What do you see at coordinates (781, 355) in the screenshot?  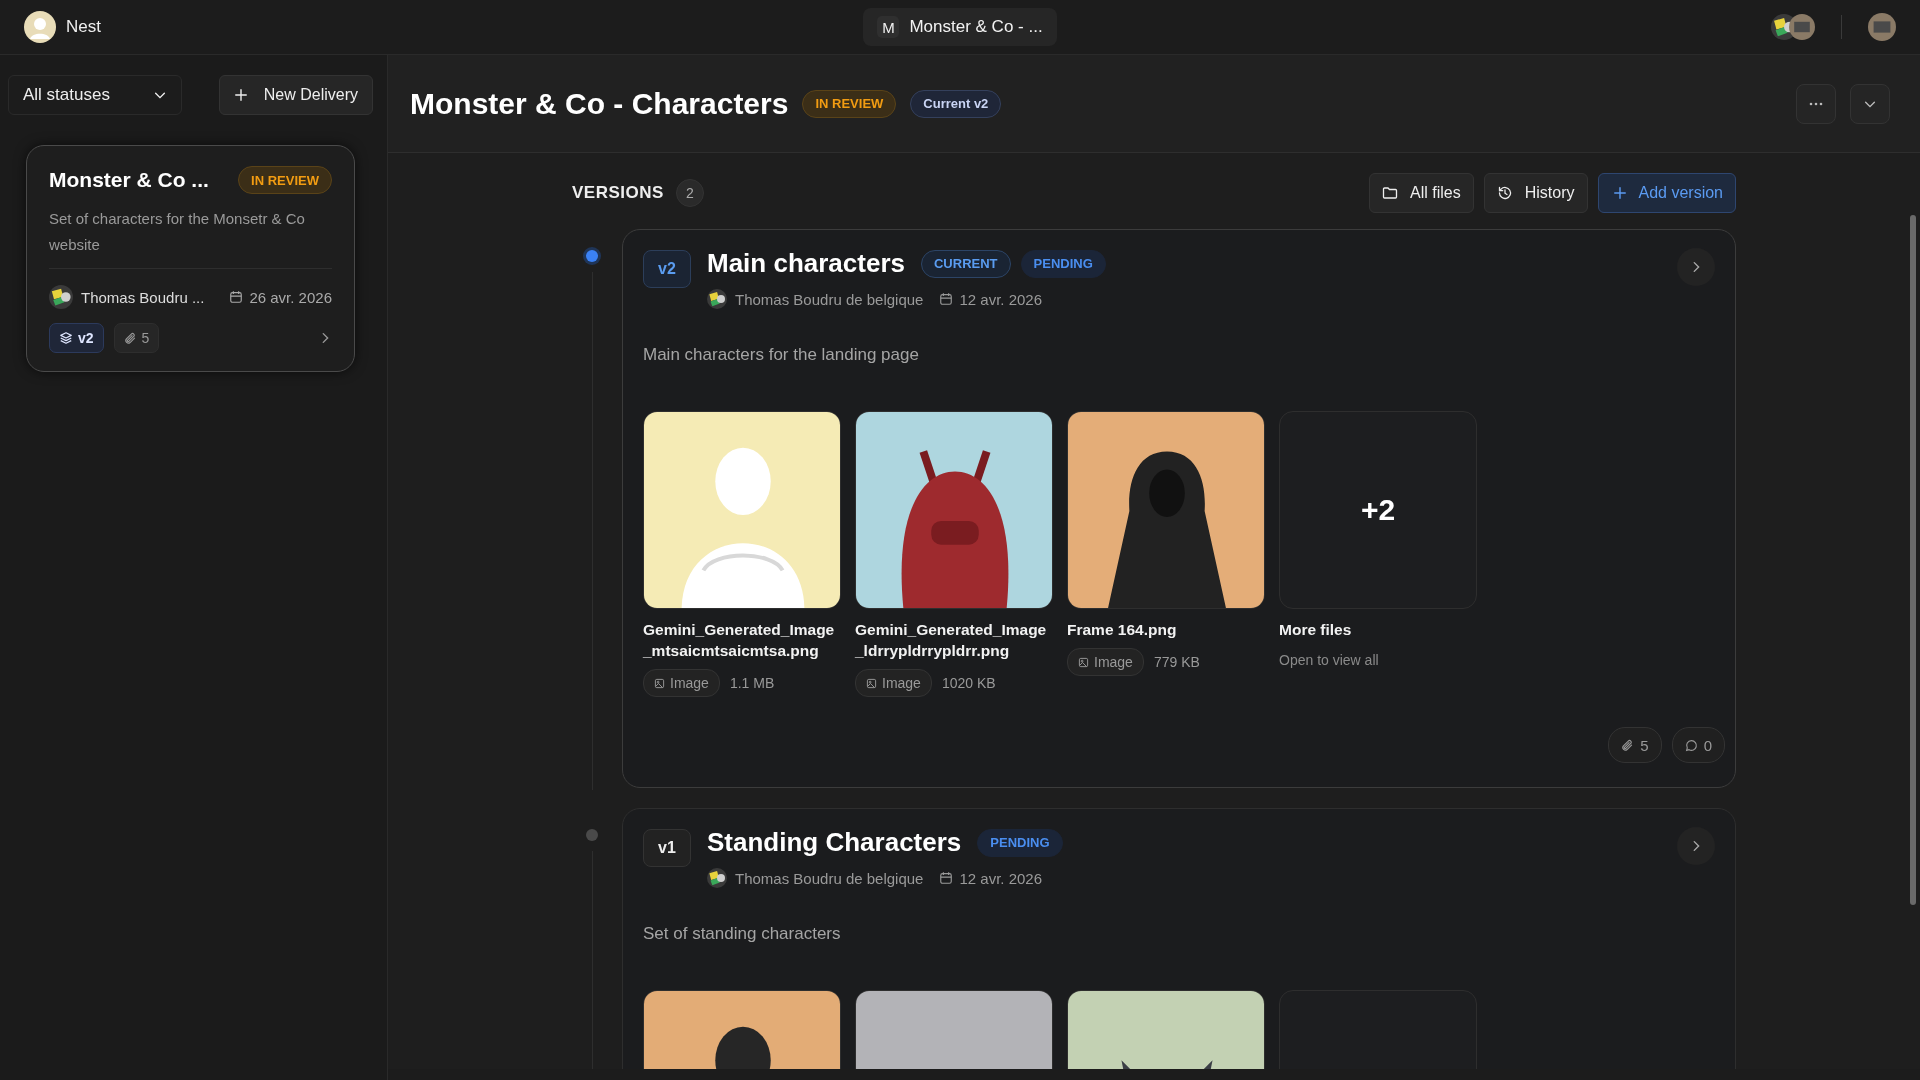 I see `version-description: Main characters for the landing page` at bounding box center [781, 355].